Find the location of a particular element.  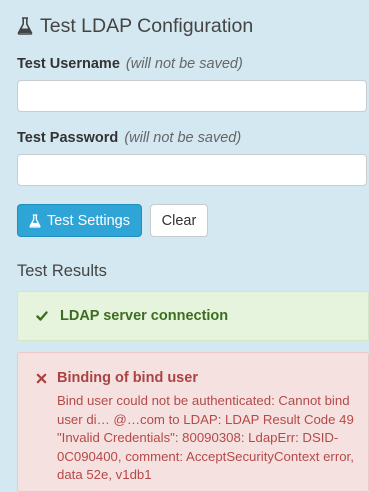

username-hint: (will not be saved) is located at coordinates (184, 64).